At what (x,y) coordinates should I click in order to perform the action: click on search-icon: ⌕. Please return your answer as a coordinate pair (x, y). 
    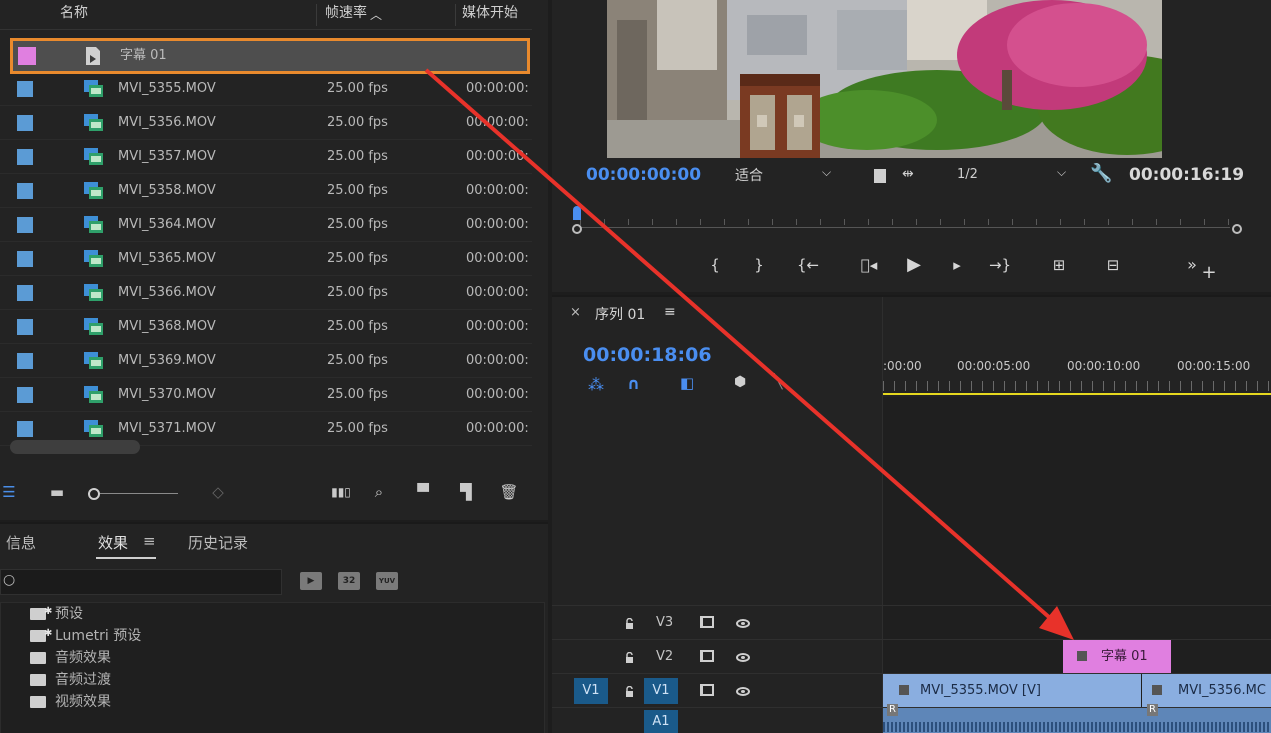
    Looking at the image, I should click on (379, 492).